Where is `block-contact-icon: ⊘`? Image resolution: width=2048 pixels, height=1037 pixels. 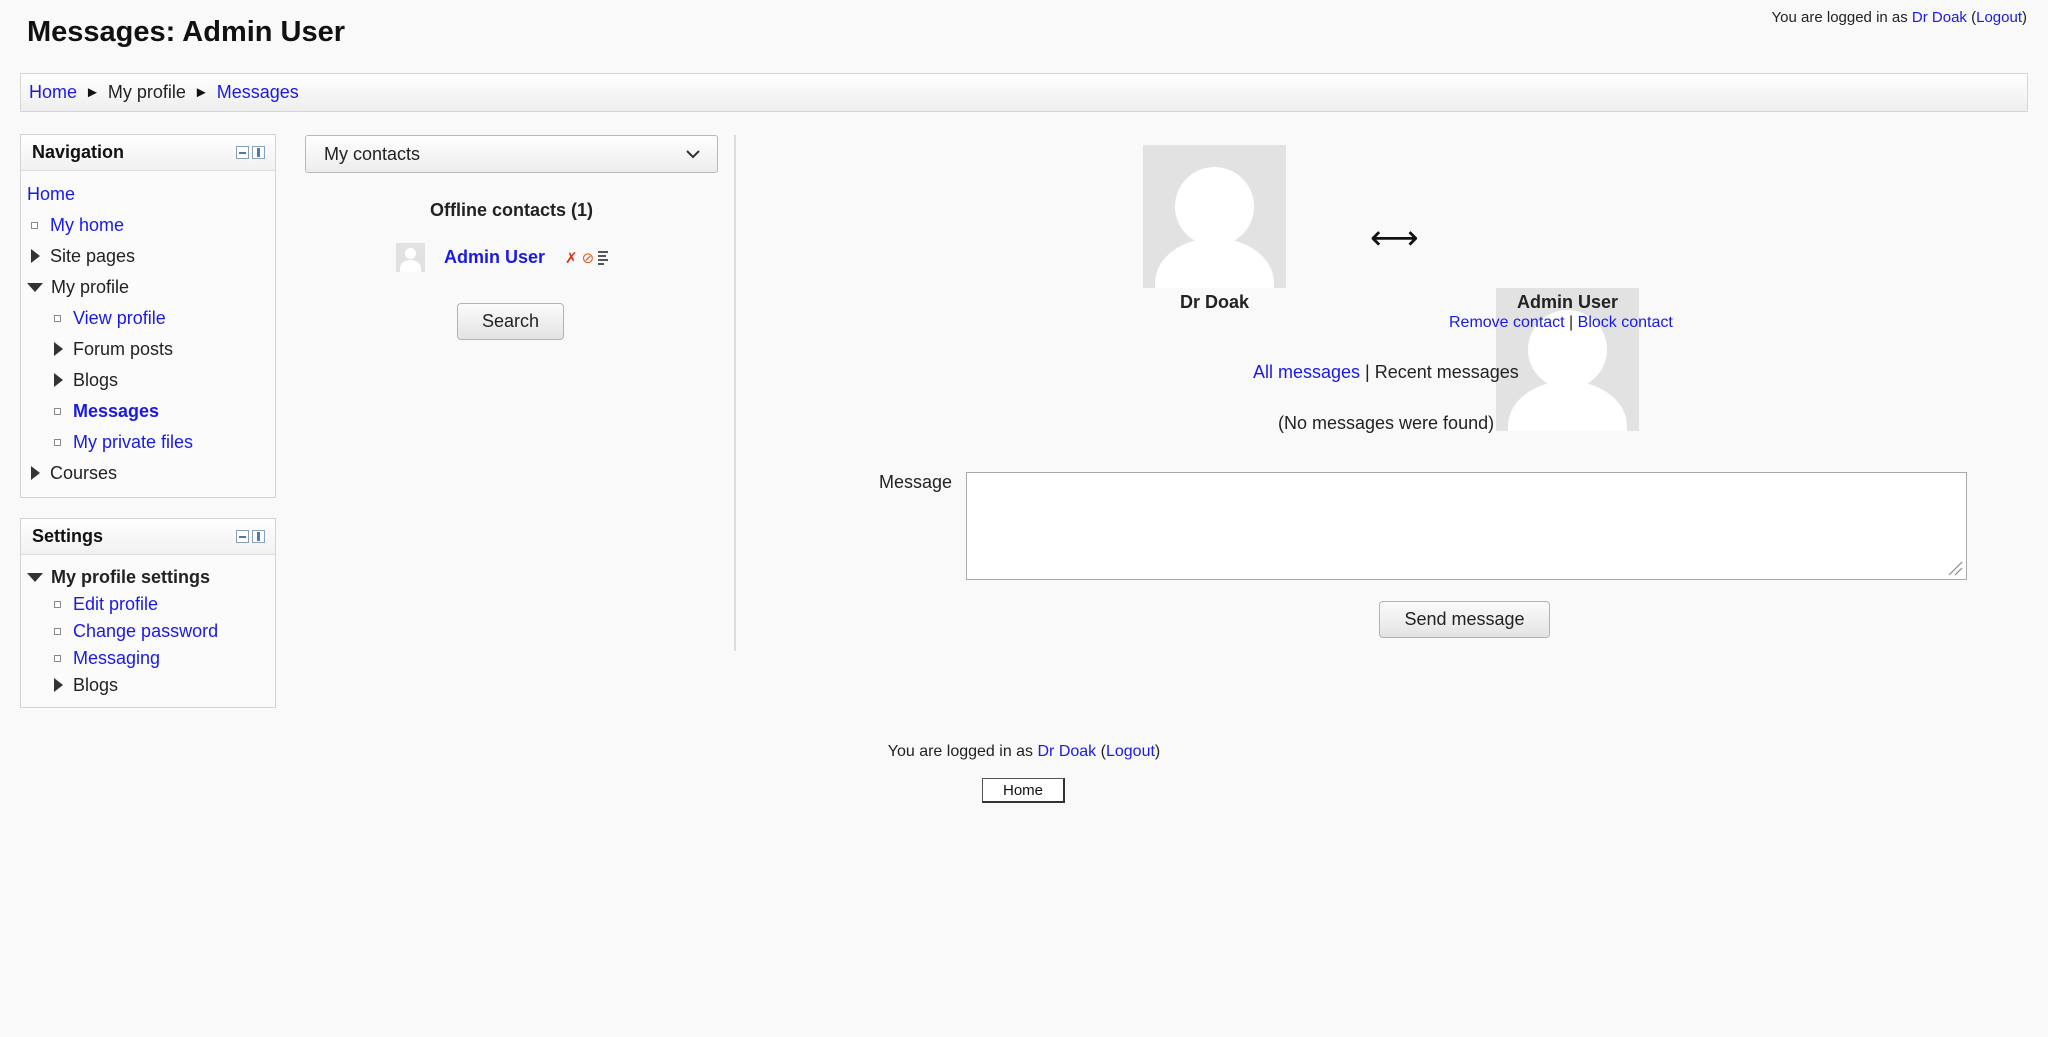 block-contact-icon: ⊘ is located at coordinates (588, 258).